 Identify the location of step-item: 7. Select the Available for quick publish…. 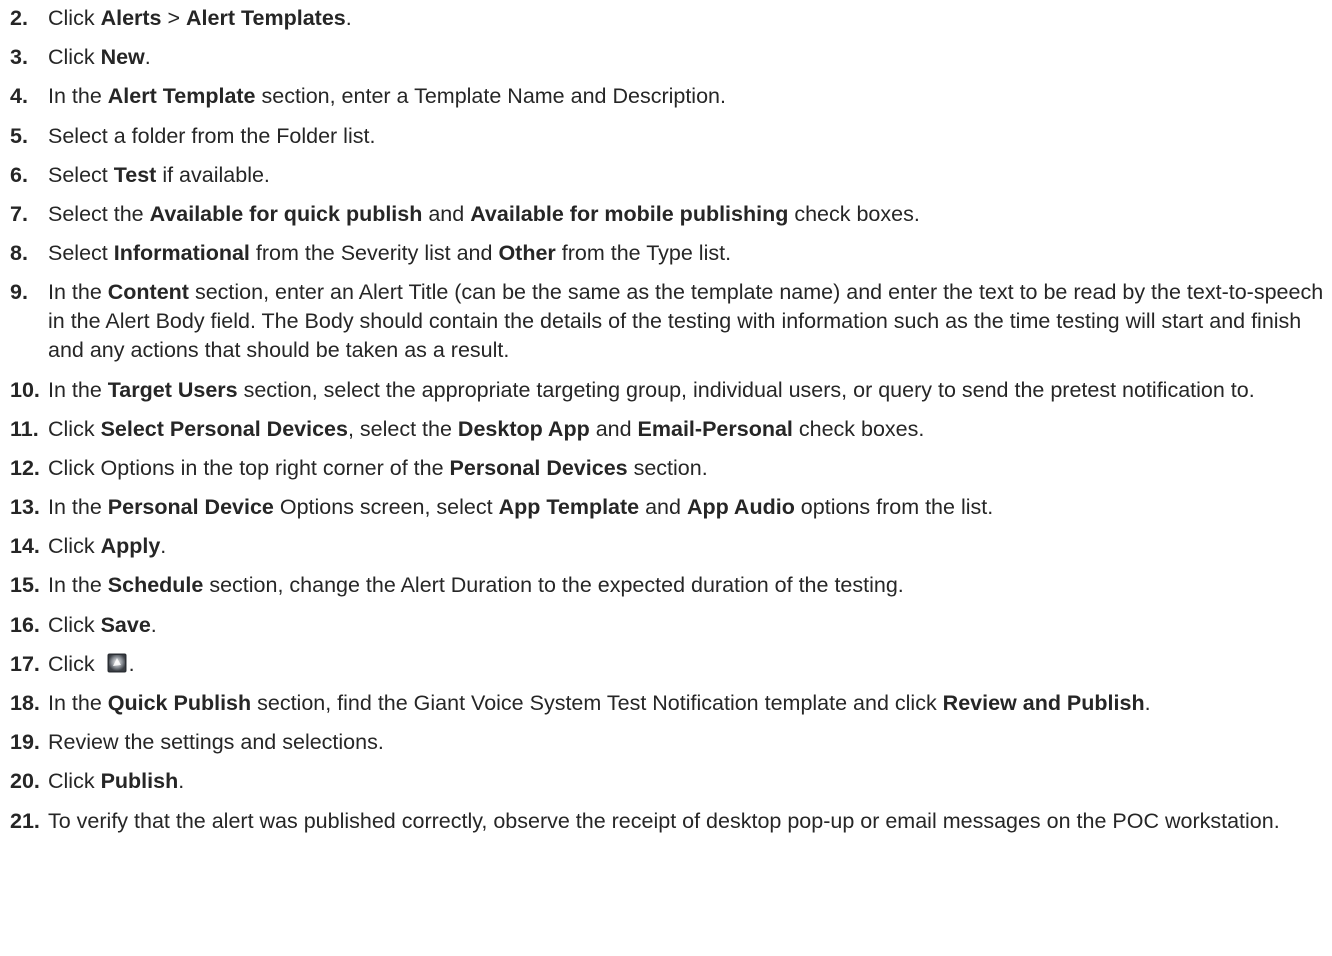
(671, 214).